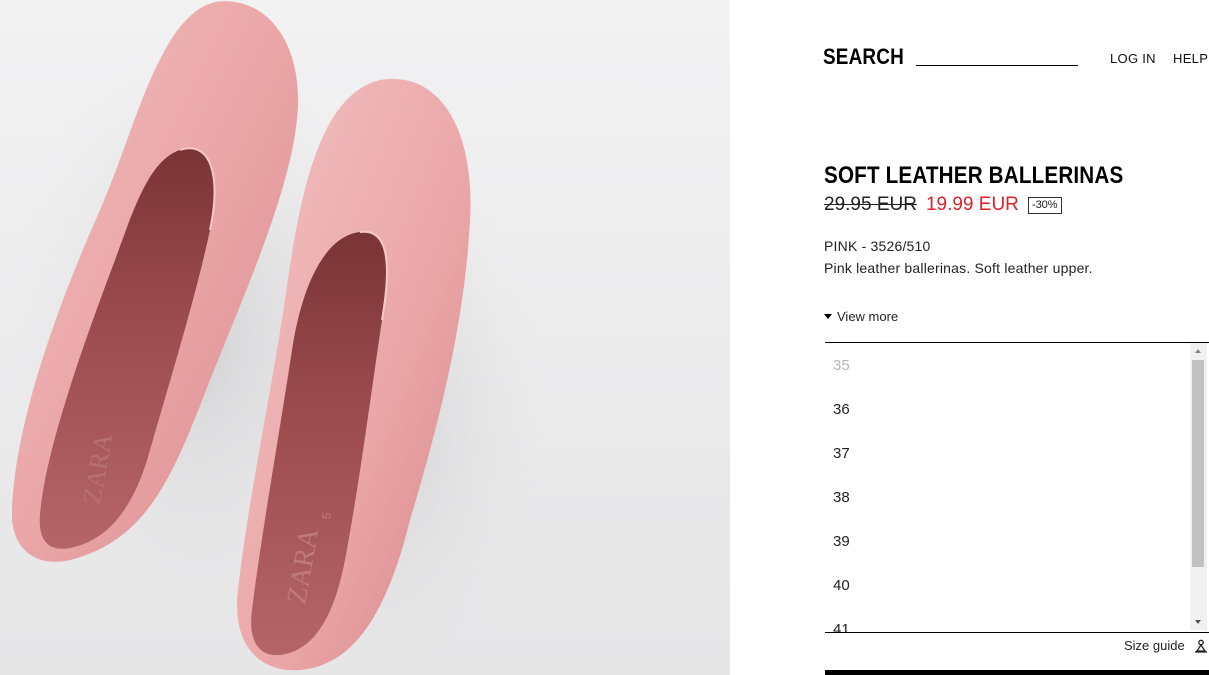  I want to click on size-guide-link: Size guide, so click(1154, 645).